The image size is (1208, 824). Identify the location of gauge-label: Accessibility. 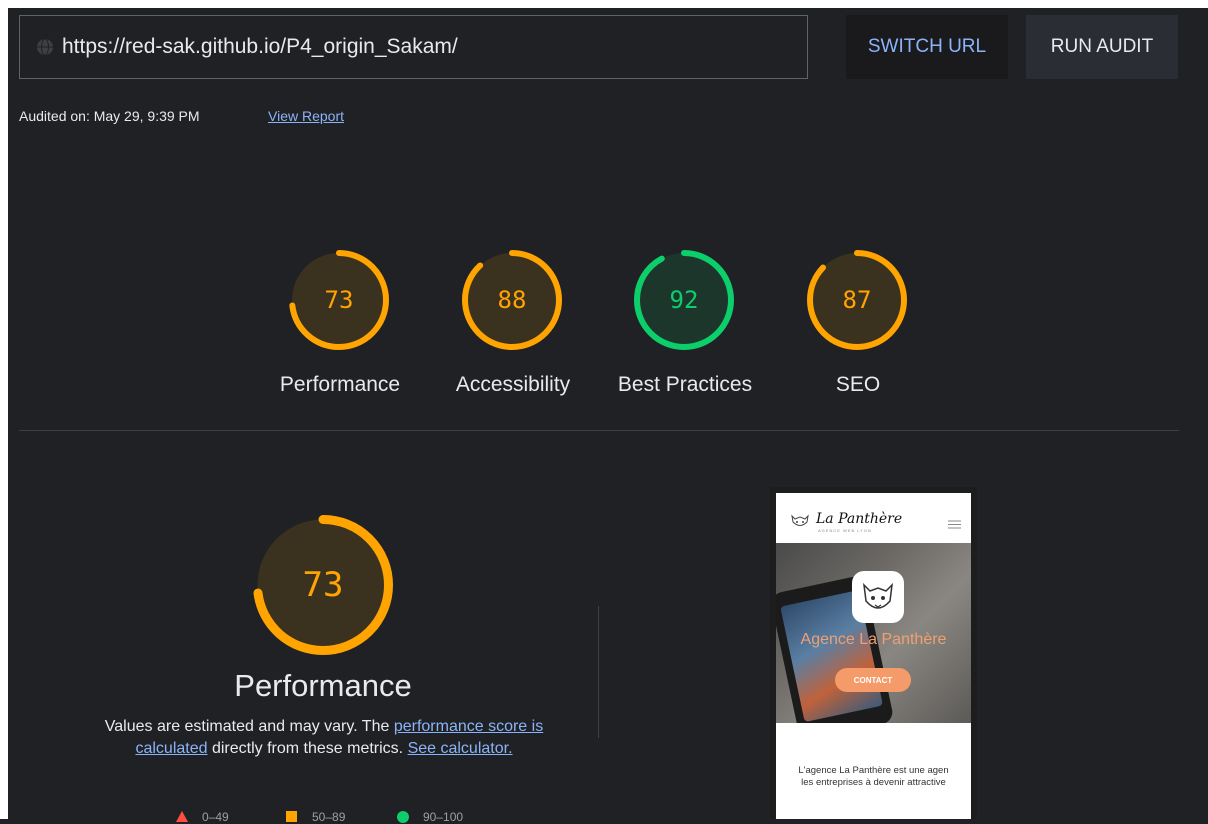
(513, 384).